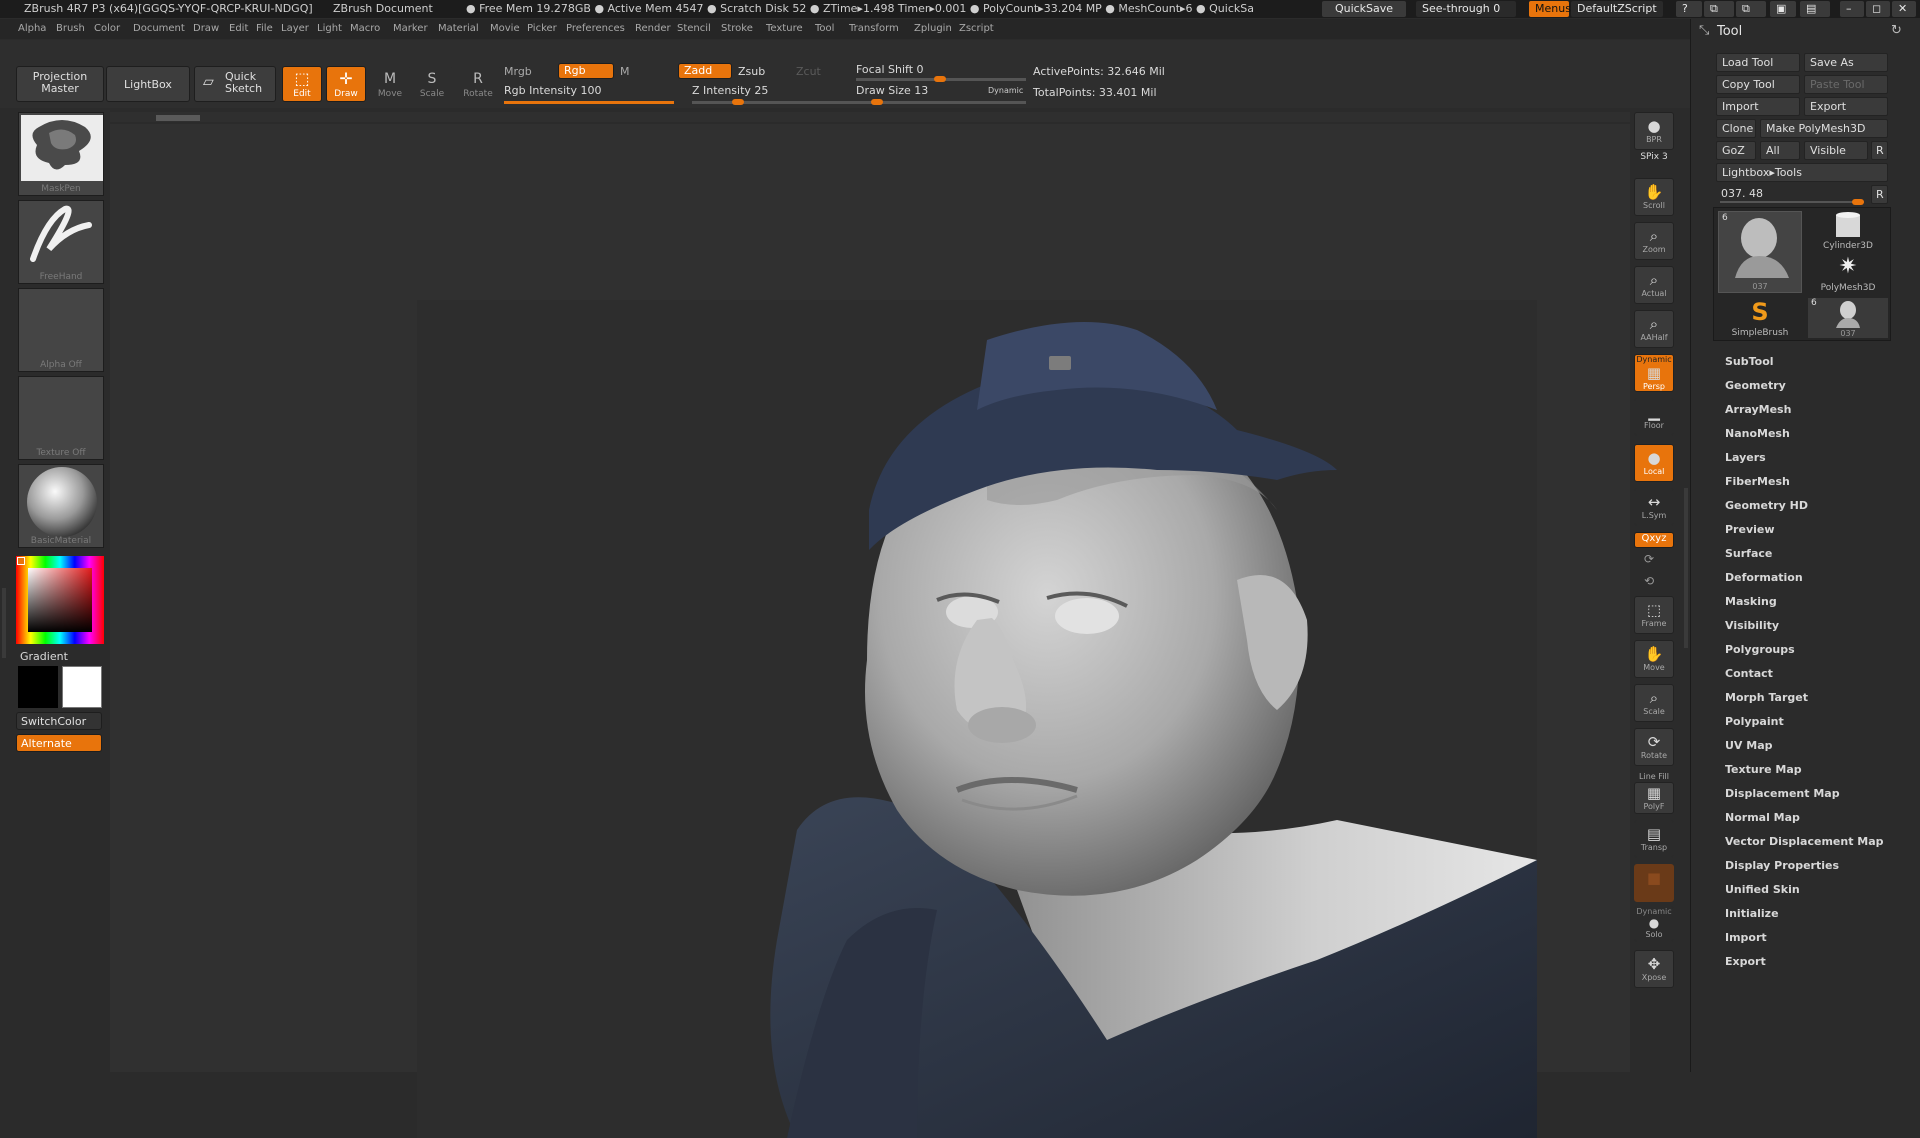  I want to click on menu-movie: Movie, so click(505, 28).